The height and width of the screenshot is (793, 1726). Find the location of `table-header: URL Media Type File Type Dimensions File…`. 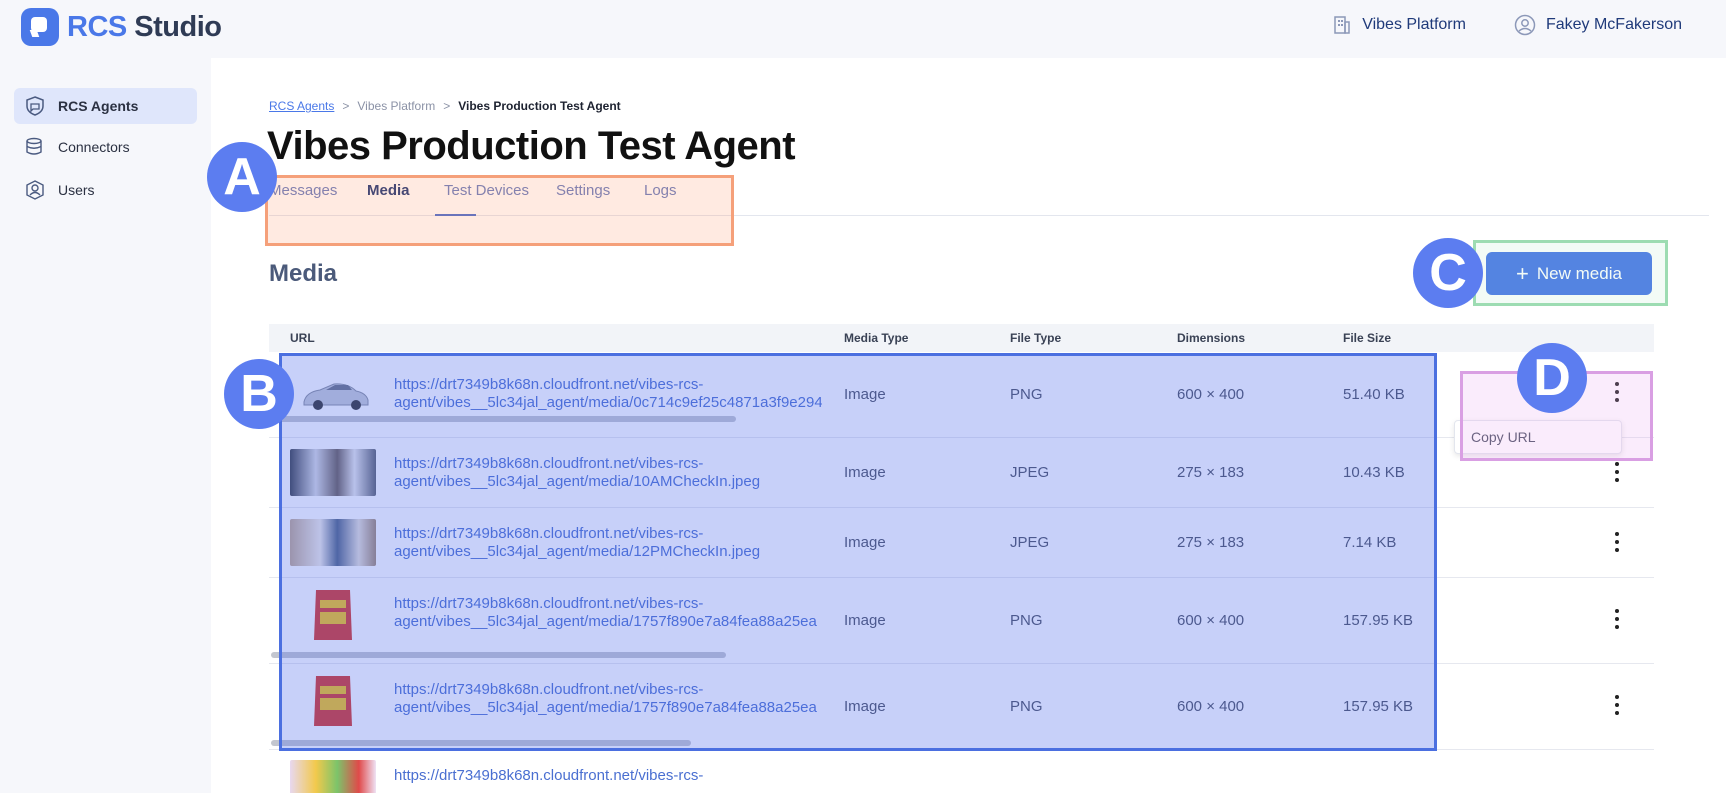

table-header: URL Media Type File Type Dimensions File… is located at coordinates (961, 338).